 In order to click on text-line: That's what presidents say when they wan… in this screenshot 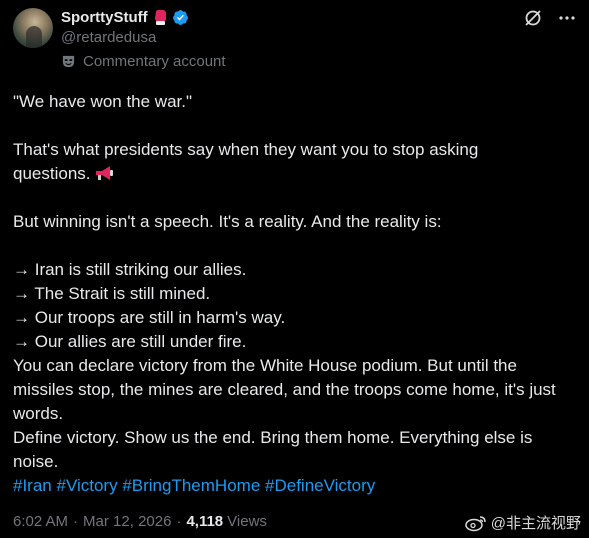, I will do `click(246, 149)`.